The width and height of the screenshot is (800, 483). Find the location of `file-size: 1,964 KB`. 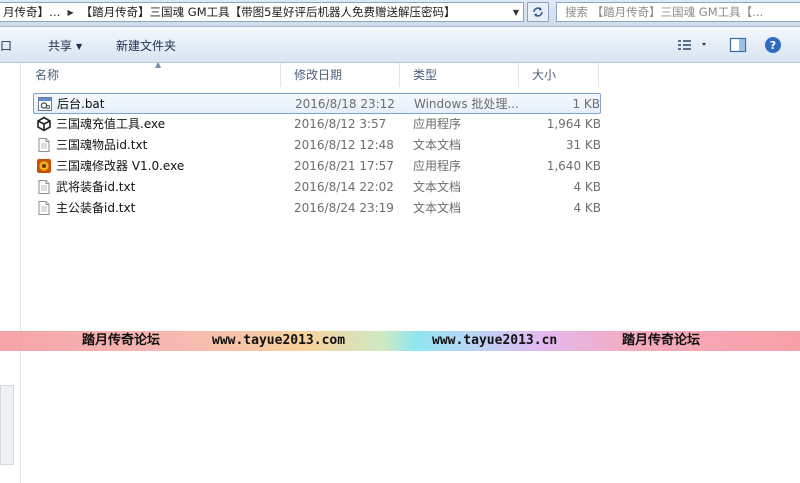

file-size: 1,964 KB is located at coordinates (573, 124).